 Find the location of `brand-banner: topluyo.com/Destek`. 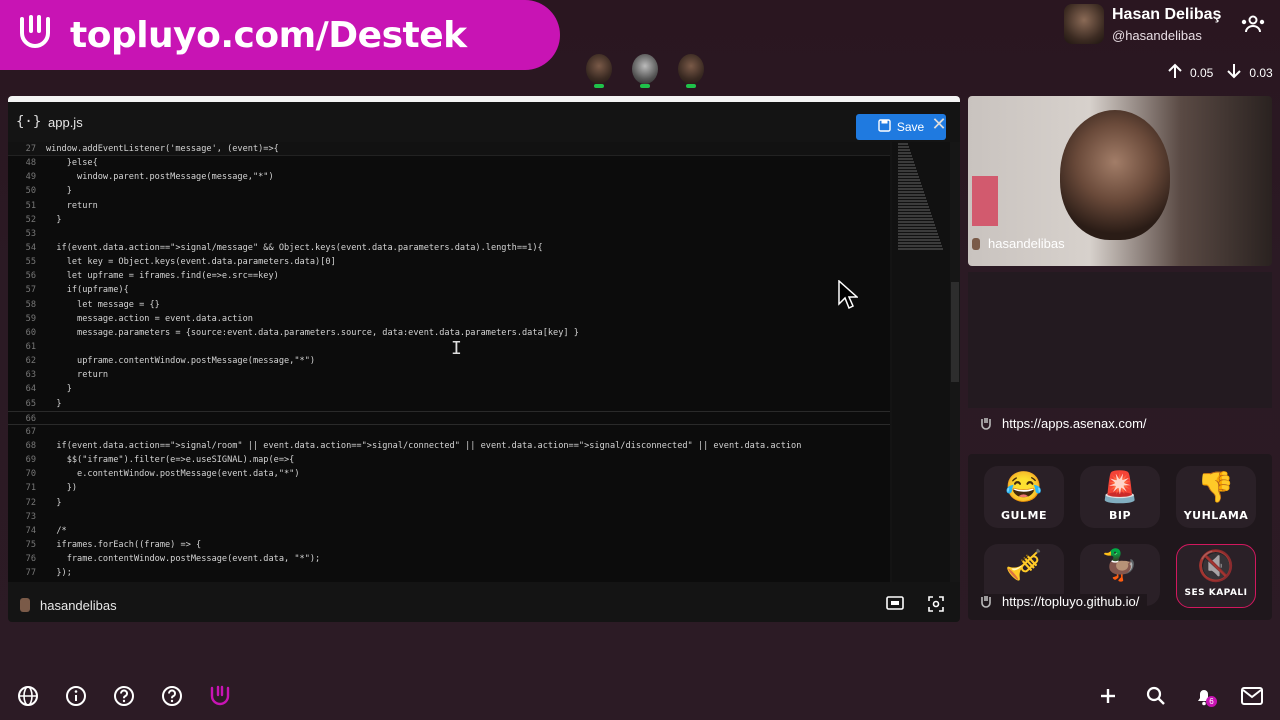

brand-banner: topluyo.com/Destek is located at coordinates (280, 35).